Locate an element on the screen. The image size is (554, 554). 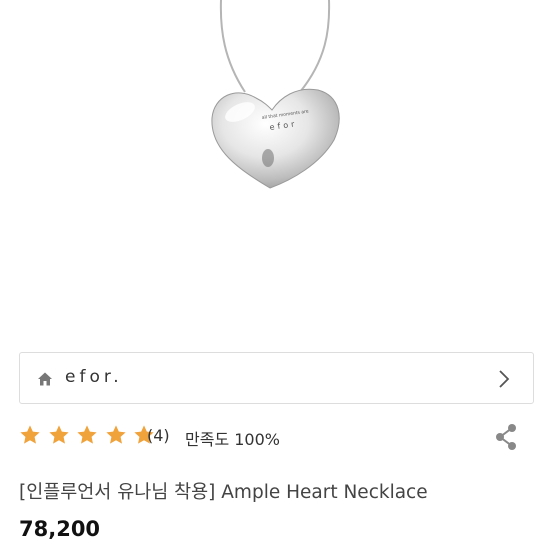
heart-necklace-photo: all that moments are efor is located at coordinates (275, 94).